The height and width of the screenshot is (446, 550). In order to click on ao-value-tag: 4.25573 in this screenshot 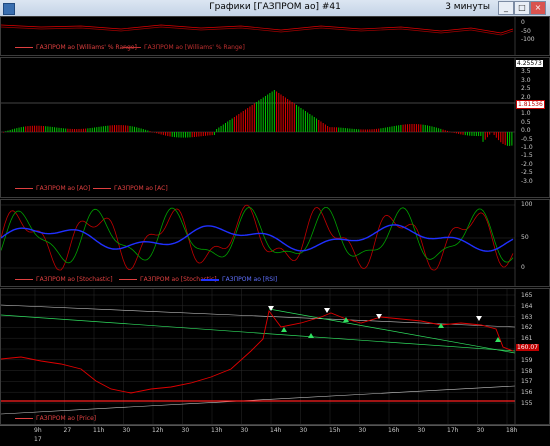, I will do `click(529, 63)`.